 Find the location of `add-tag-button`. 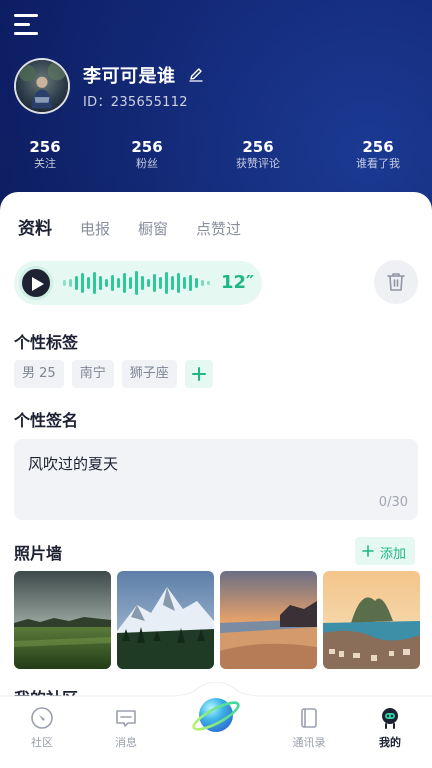

add-tag-button is located at coordinates (198, 374).